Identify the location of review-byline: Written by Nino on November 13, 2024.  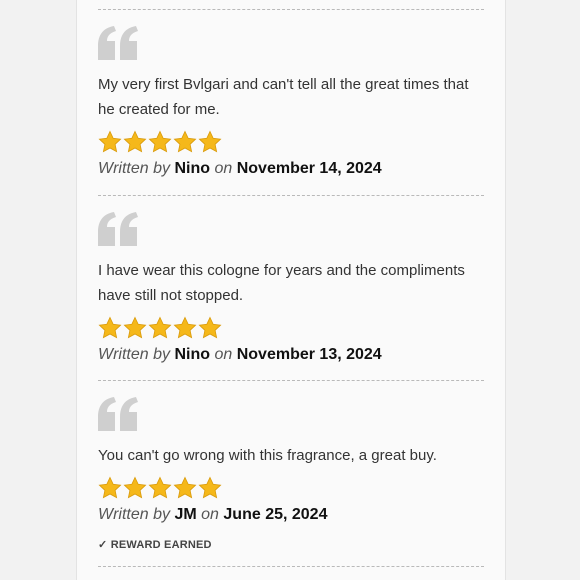
(291, 355).